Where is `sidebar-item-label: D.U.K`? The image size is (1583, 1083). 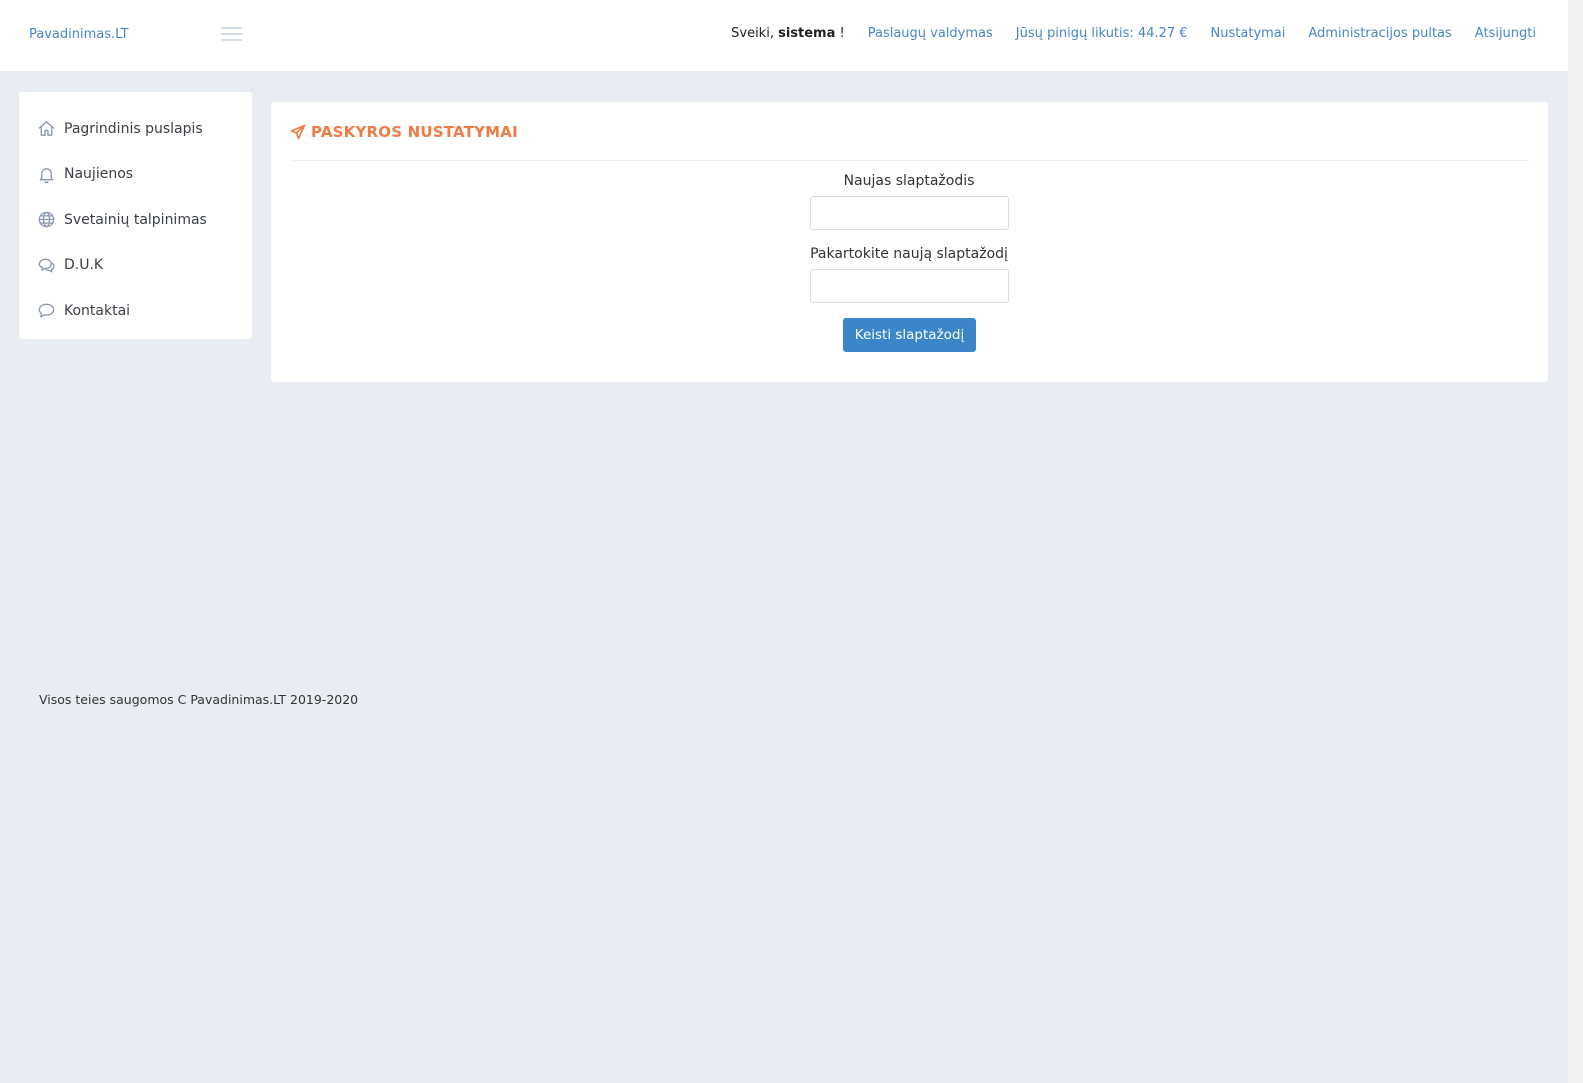 sidebar-item-label: D.U.K is located at coordinates (84, 265).